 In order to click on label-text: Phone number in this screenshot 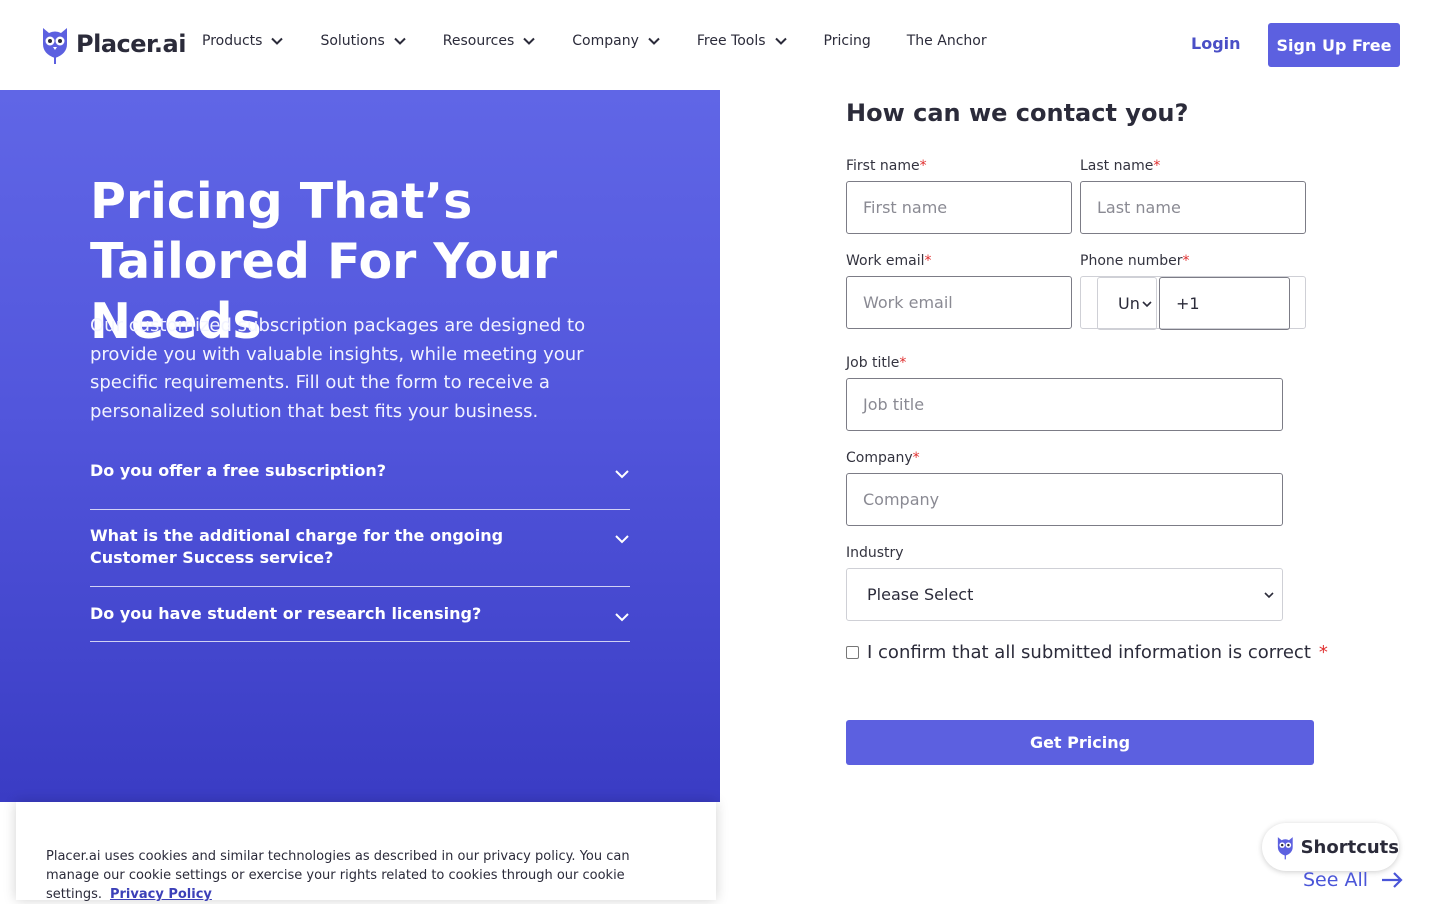, I will do `click(1131, 261)`.